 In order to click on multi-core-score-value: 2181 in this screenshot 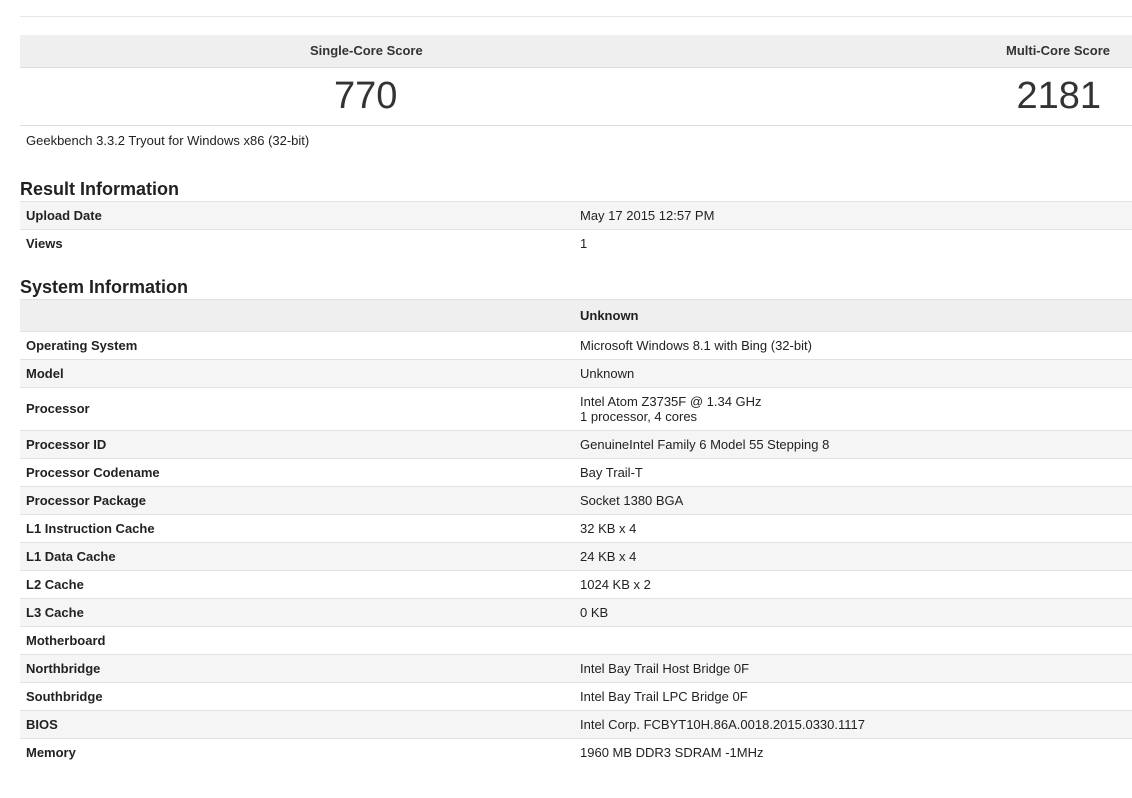, I will do `click(1058, 96)`.